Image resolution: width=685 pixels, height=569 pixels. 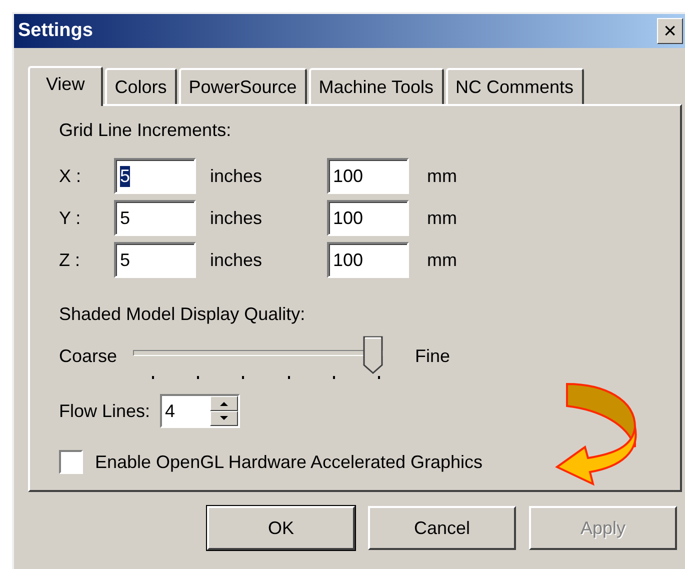 What do you see at coordinates (182, 315) in the screenshot?
I see `section-label: Shaded Model Display Quality:` at bounding box center [182, 315].